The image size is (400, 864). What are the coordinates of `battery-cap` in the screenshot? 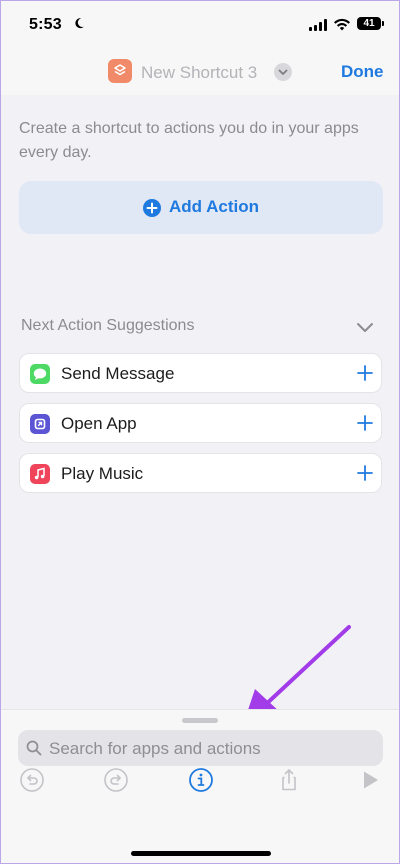 It's located at (383, 23).